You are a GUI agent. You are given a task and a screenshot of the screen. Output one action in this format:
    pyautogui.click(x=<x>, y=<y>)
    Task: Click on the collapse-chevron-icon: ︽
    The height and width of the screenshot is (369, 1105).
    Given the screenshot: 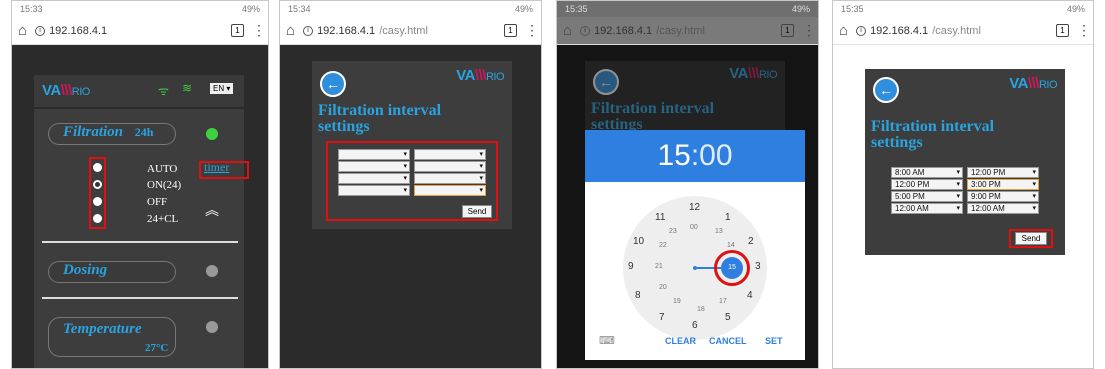 What is the action you would take?
    pyautogui.click(x=212, y=210)
    